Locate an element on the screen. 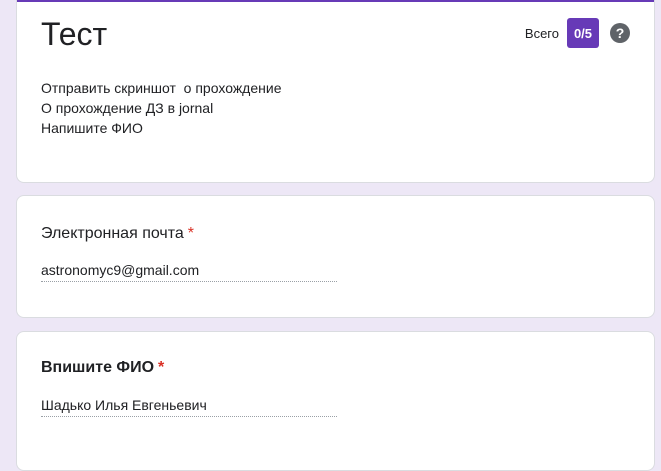 The width and height of the screenshot is (661, 471). full-name-answer-field: Шадько Илья Евгеньевич is located at coordinates (189, 406).